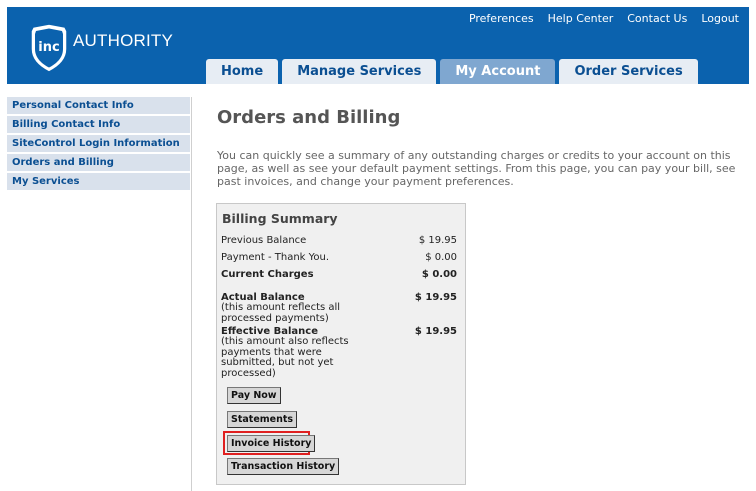  I want to click on pay-now-button: Pay Now, so click(254, 395).